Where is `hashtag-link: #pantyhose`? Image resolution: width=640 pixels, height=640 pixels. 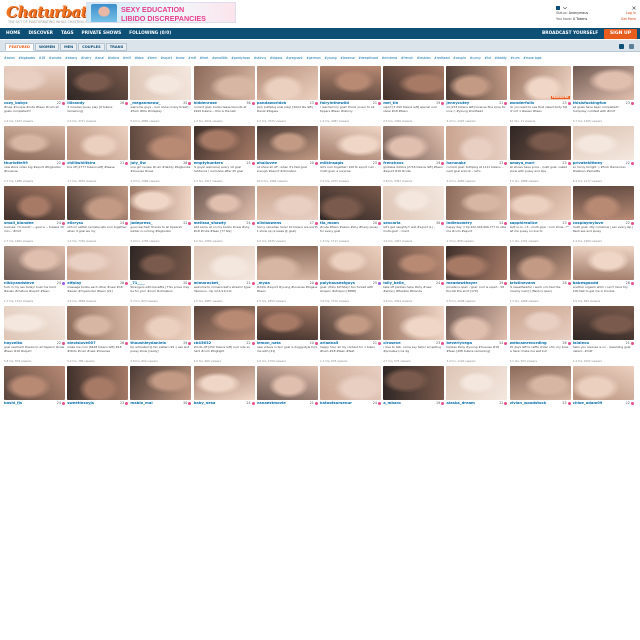 hashtag-link: #pantyhose is located at coordinates (240, 58).